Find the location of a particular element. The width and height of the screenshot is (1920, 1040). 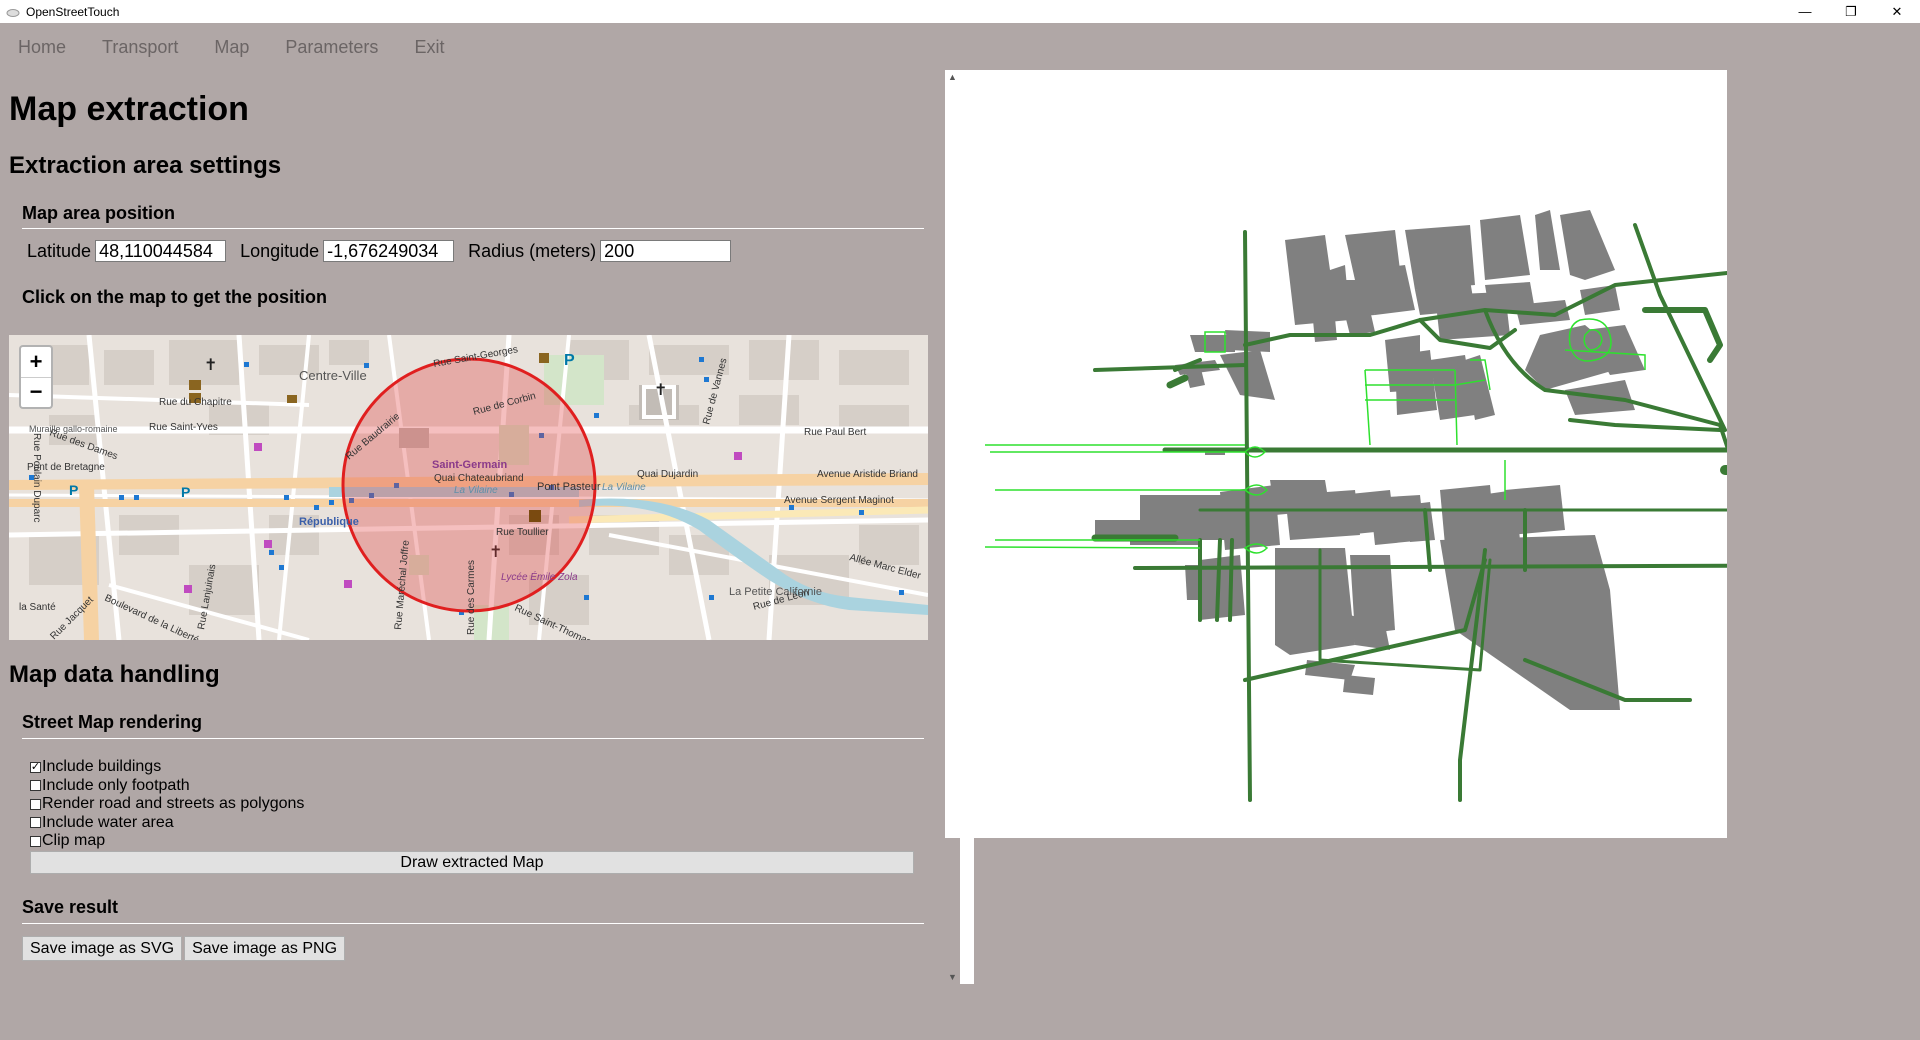

longitude-input is located at coordinates (389, 251).